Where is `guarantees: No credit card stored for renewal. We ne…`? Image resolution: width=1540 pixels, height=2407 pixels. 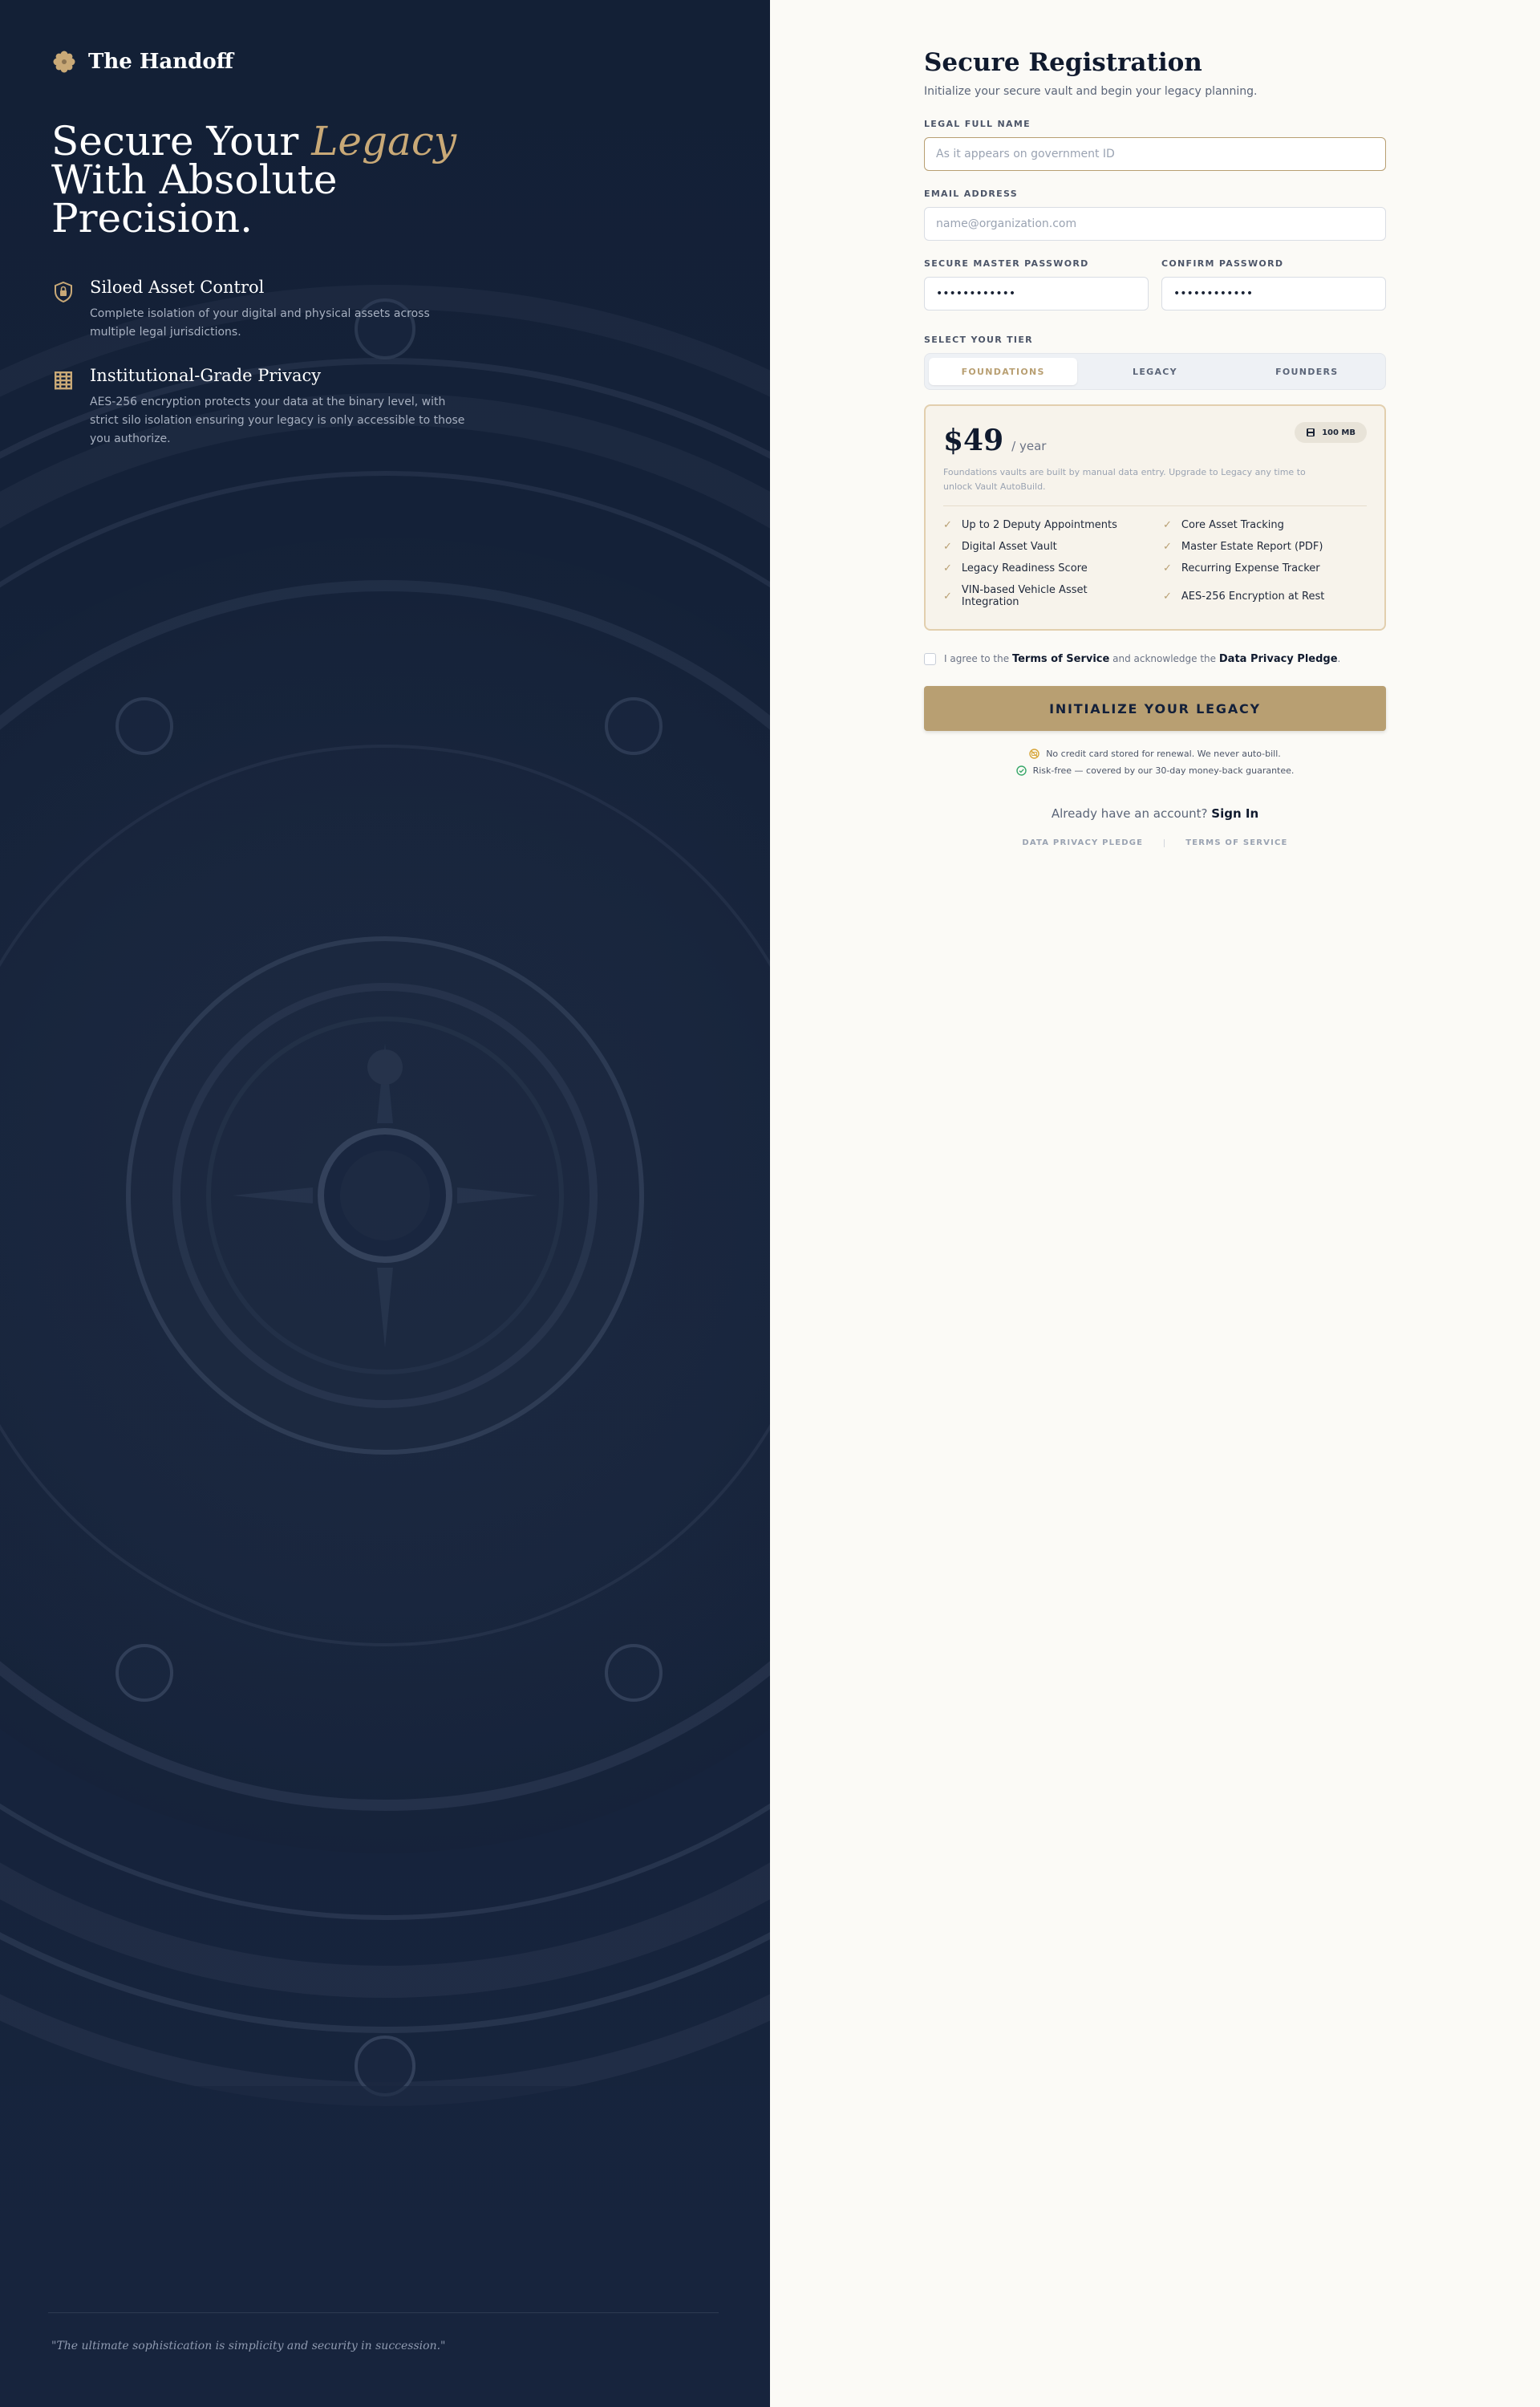 guarantees: No credit card stored for renewal. We ne… is located at coordinates (1155, 762).